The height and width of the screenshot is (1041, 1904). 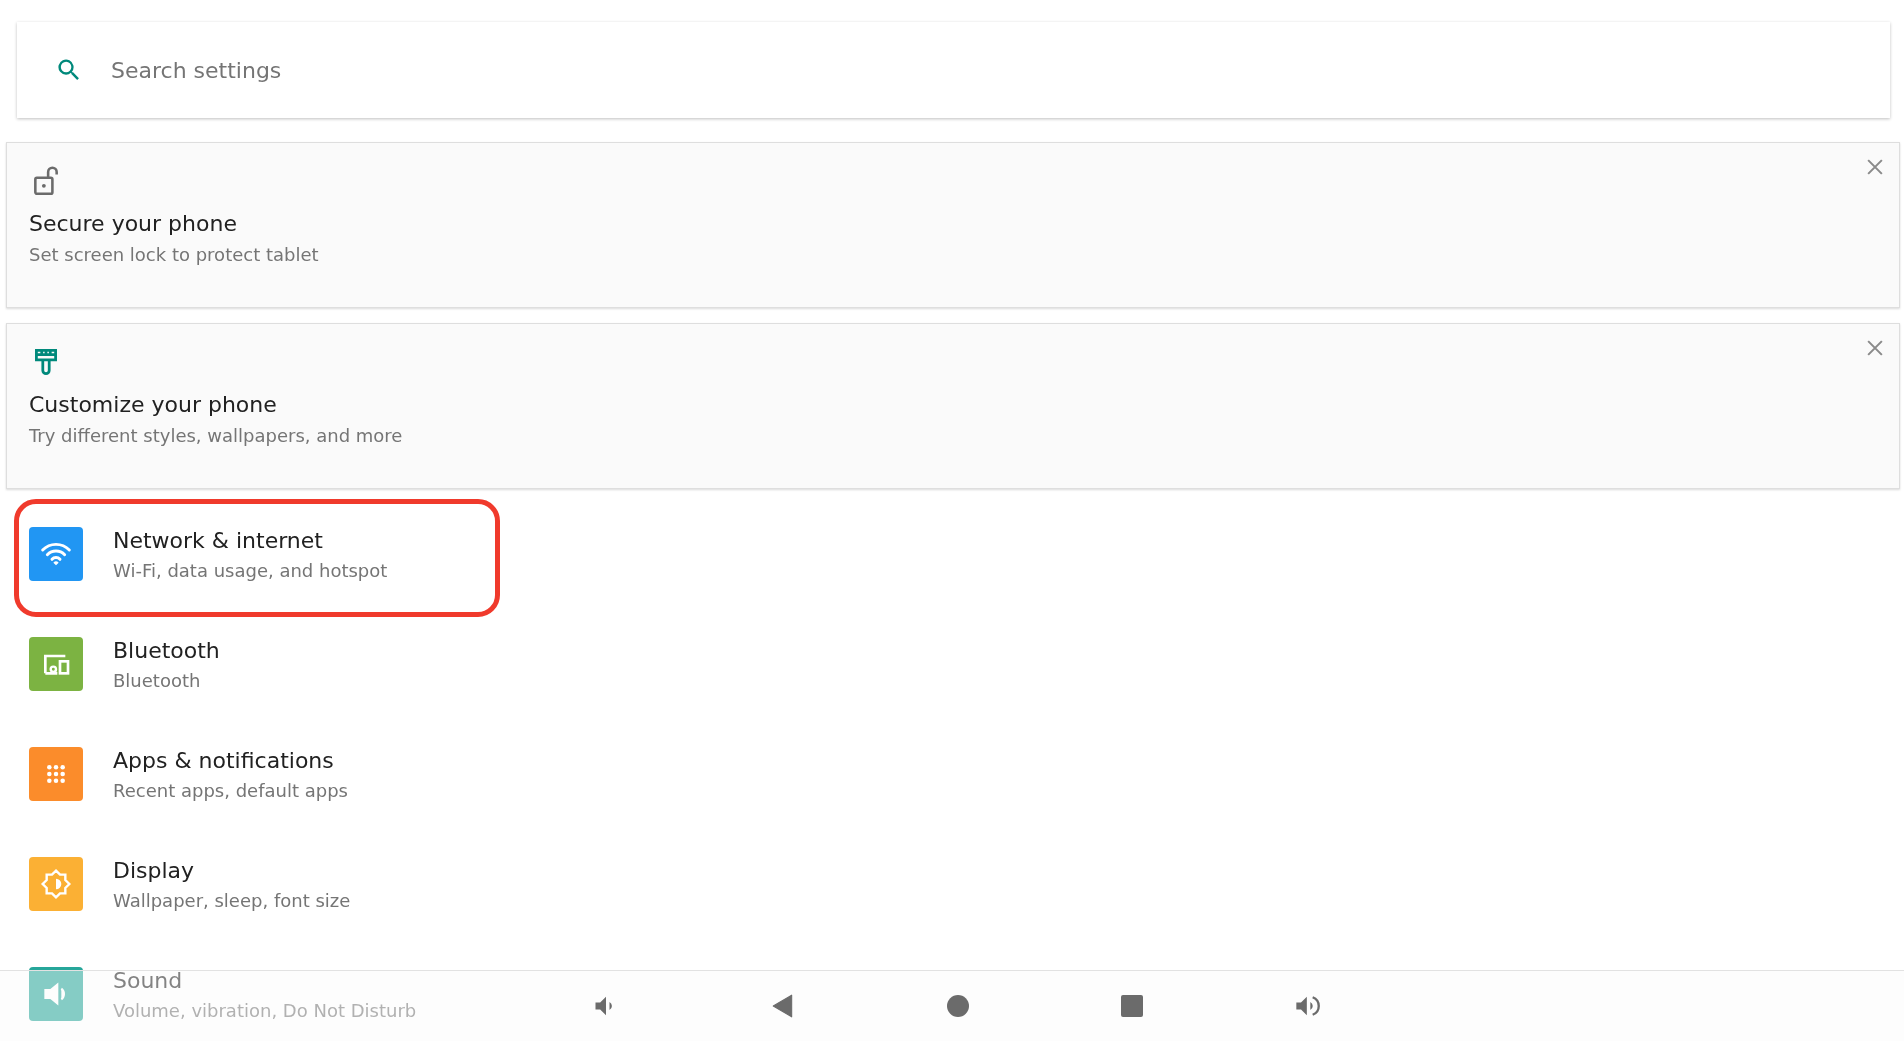 I want to click on settings-item: Sound Volume, vibration, Do Not Disturb, so click(x=952, y=990).